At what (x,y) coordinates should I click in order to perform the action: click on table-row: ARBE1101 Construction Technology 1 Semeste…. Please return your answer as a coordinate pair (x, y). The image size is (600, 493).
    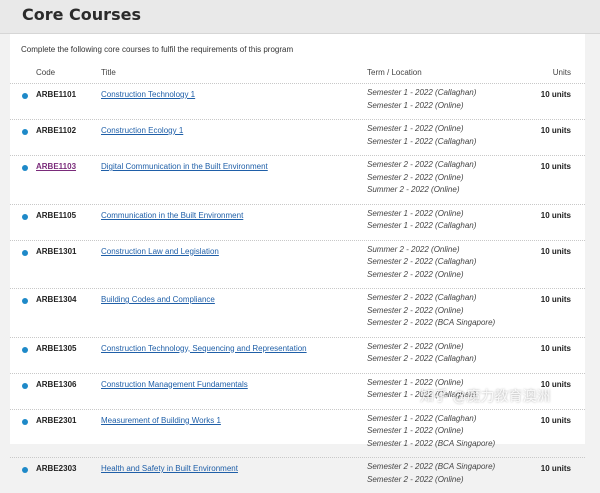
    Looking at the image, I should click on (297, 101).